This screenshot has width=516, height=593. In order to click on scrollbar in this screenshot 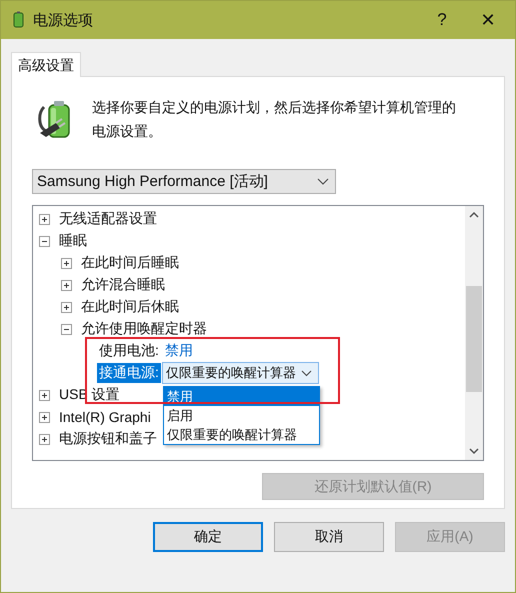, I will do `click(474, 333)`.